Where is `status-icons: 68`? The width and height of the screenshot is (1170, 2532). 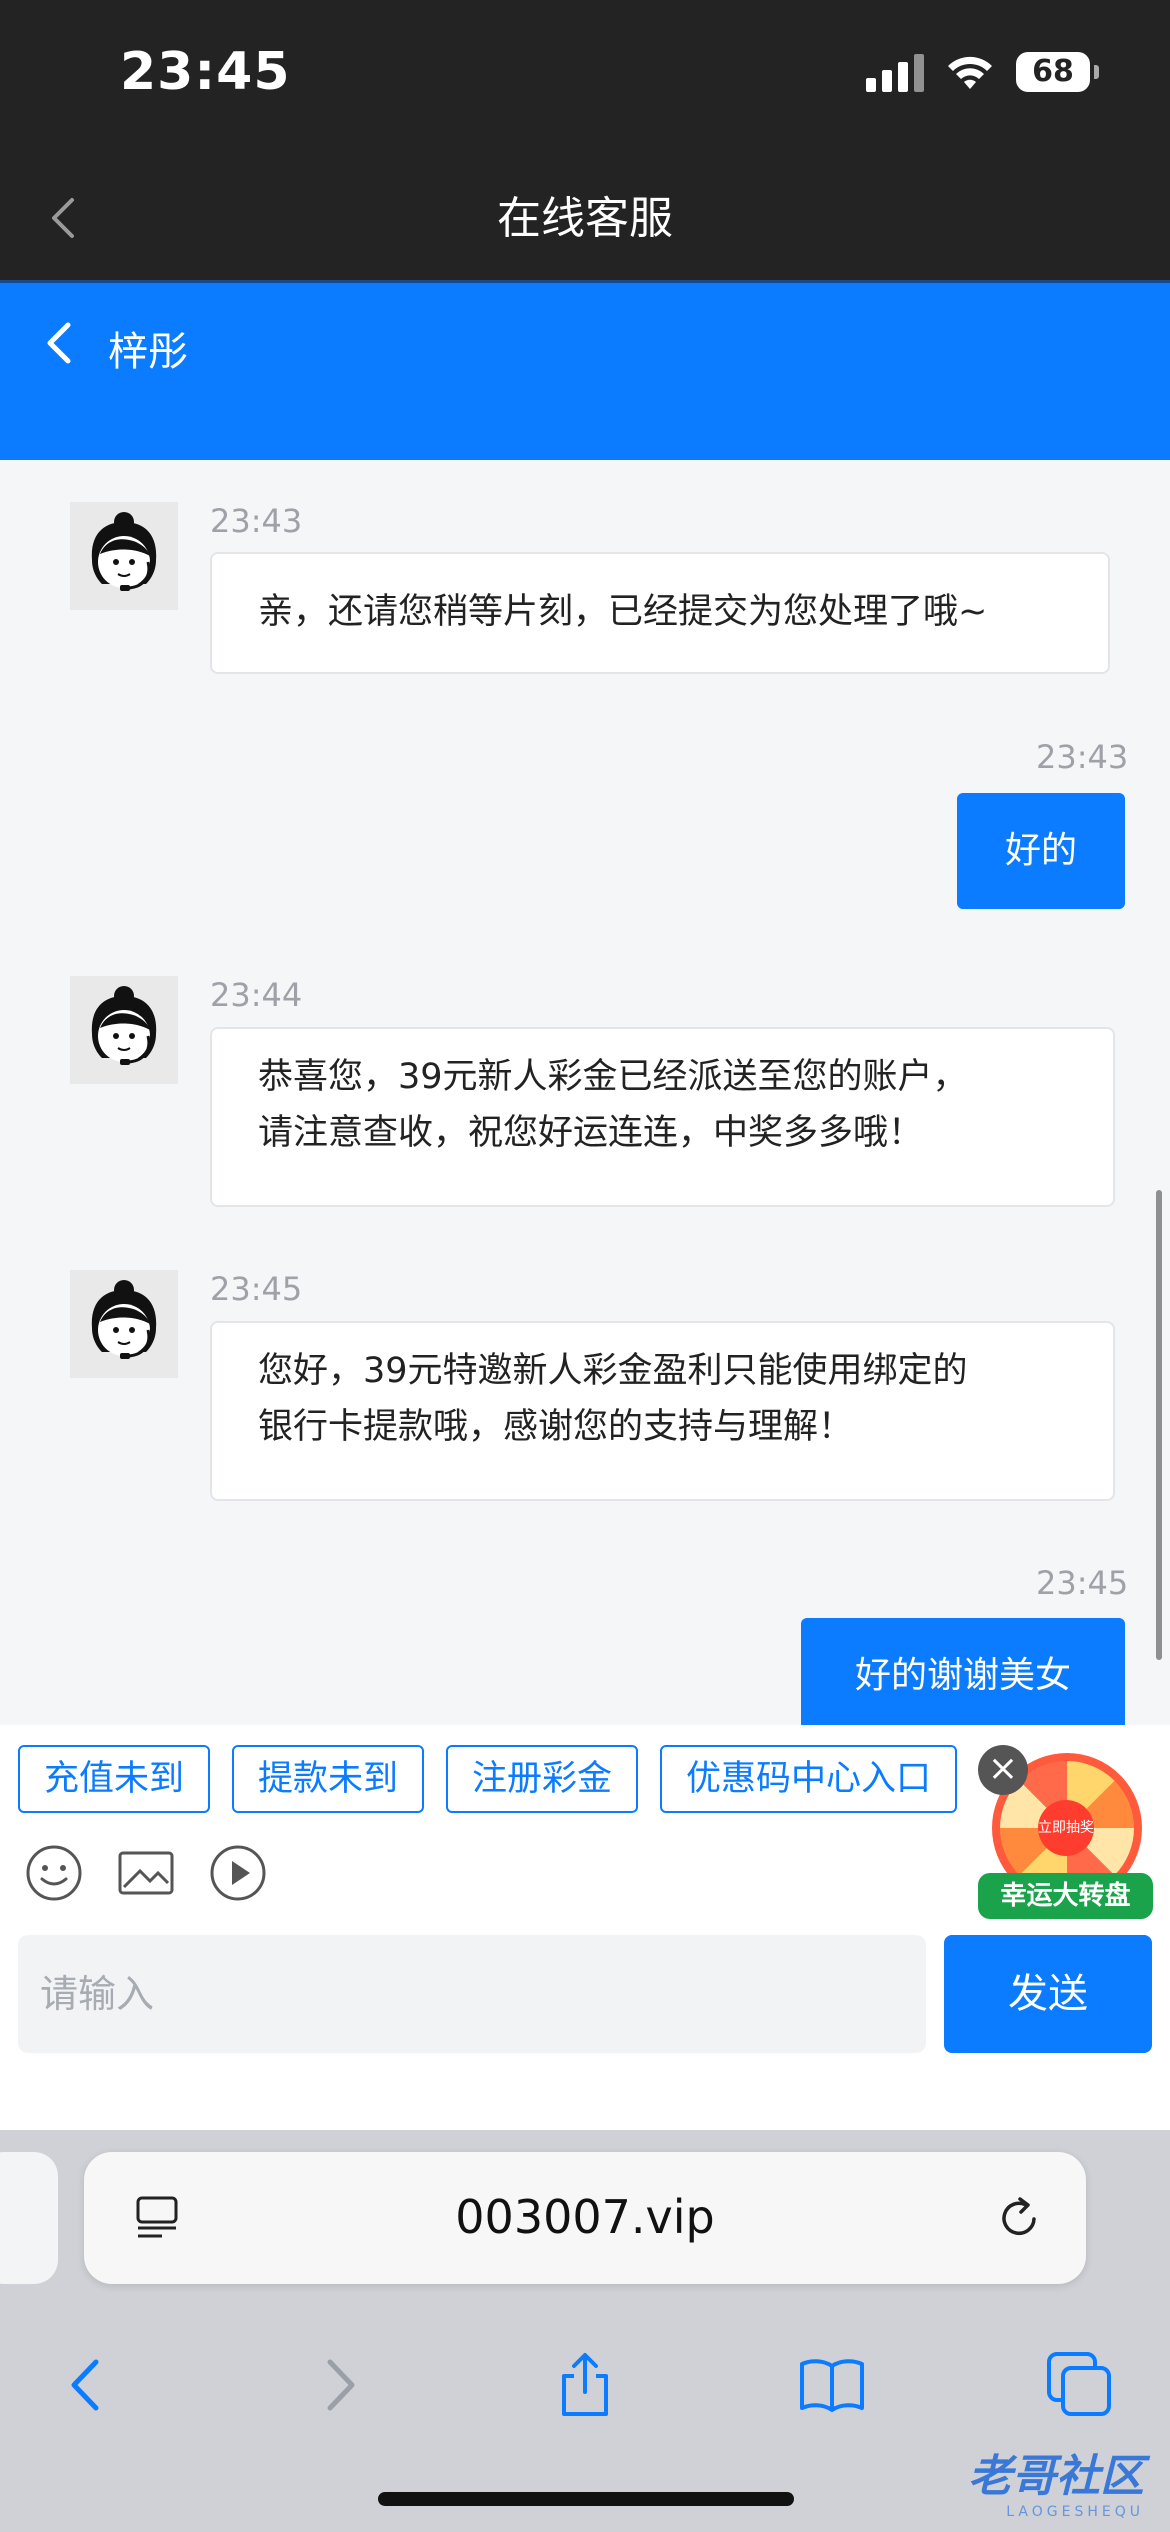
status-icons: 68 is located at coordinates (982, 72).